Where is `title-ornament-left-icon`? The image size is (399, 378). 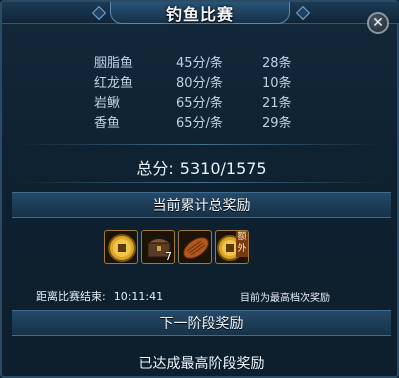 title-ornament-left-icon is located at coordinates (99, 13).